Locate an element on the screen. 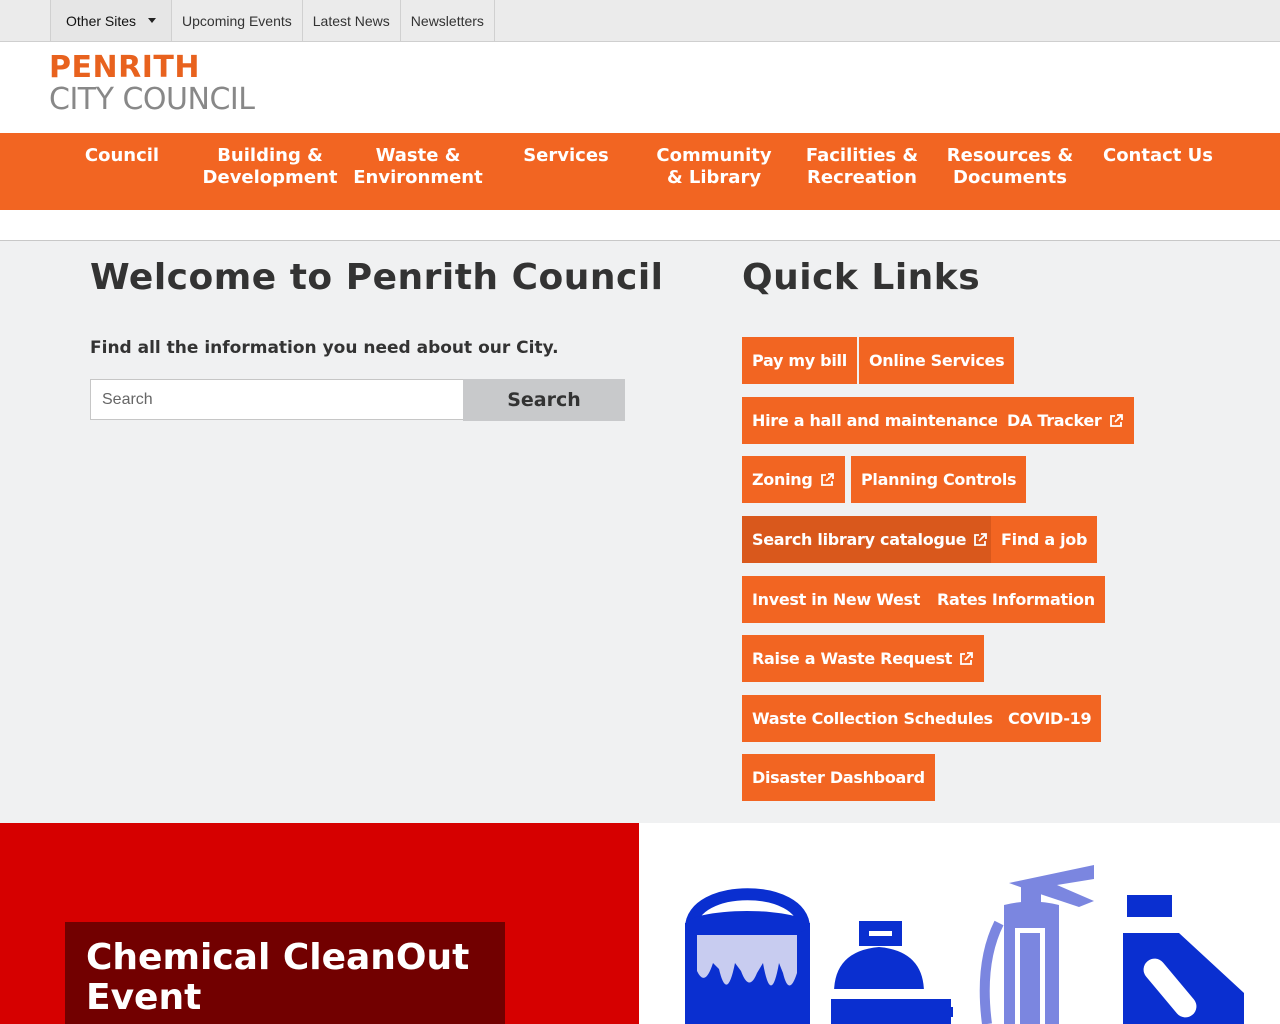 This screenshot has height=1024, width=1280. nav-label: Development is located at coordinates (270, 177).